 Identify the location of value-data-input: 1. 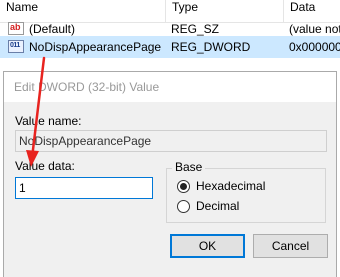
(84, 188).